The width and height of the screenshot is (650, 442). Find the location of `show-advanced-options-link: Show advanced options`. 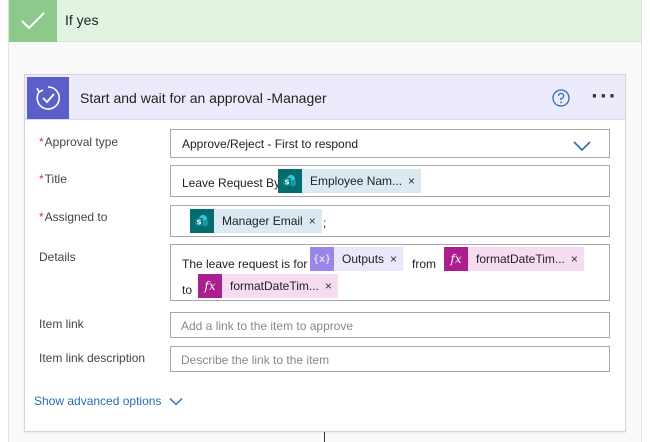

show-advanced-options-link: Show advanced options is located at coordinates (108, 401).